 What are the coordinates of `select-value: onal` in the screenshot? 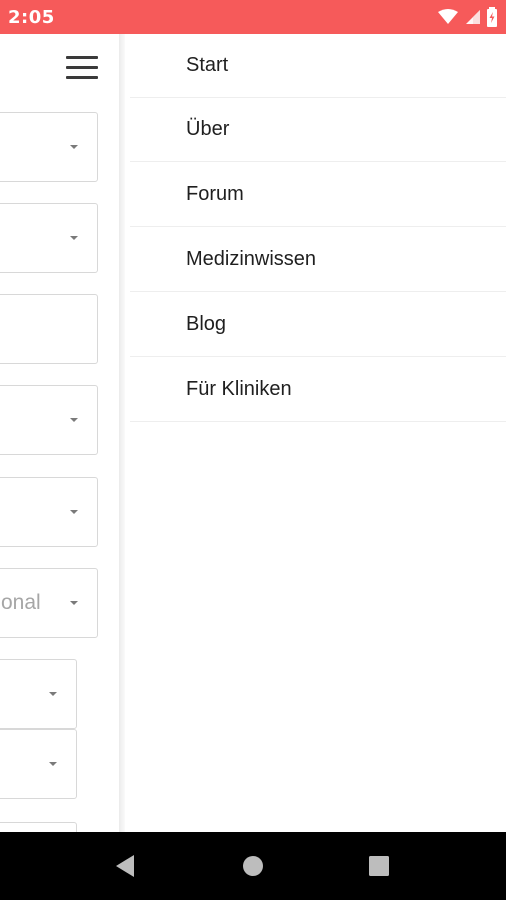 It's located at (21, 602).